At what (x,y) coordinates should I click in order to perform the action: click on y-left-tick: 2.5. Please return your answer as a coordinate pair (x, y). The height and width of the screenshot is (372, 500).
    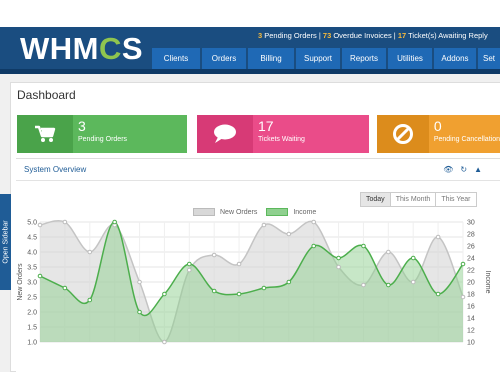
    Looking at the image, I should click on (32, 298).